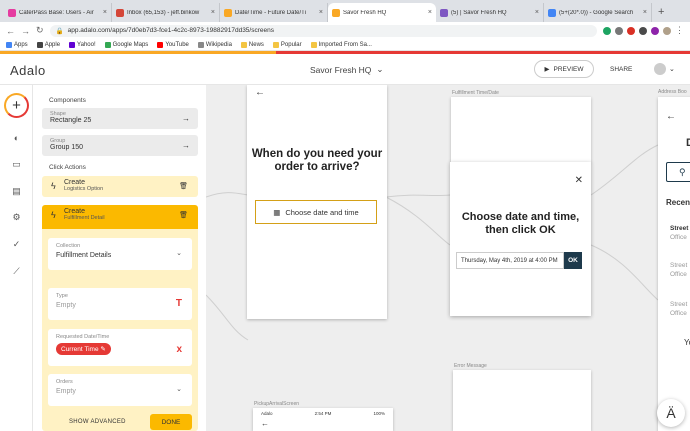  What do you see at coordinates (316, 212) in the screenshot?
I see `choose-date-time-button: ▦ Choose date and time` at bounding box center [316, 212].